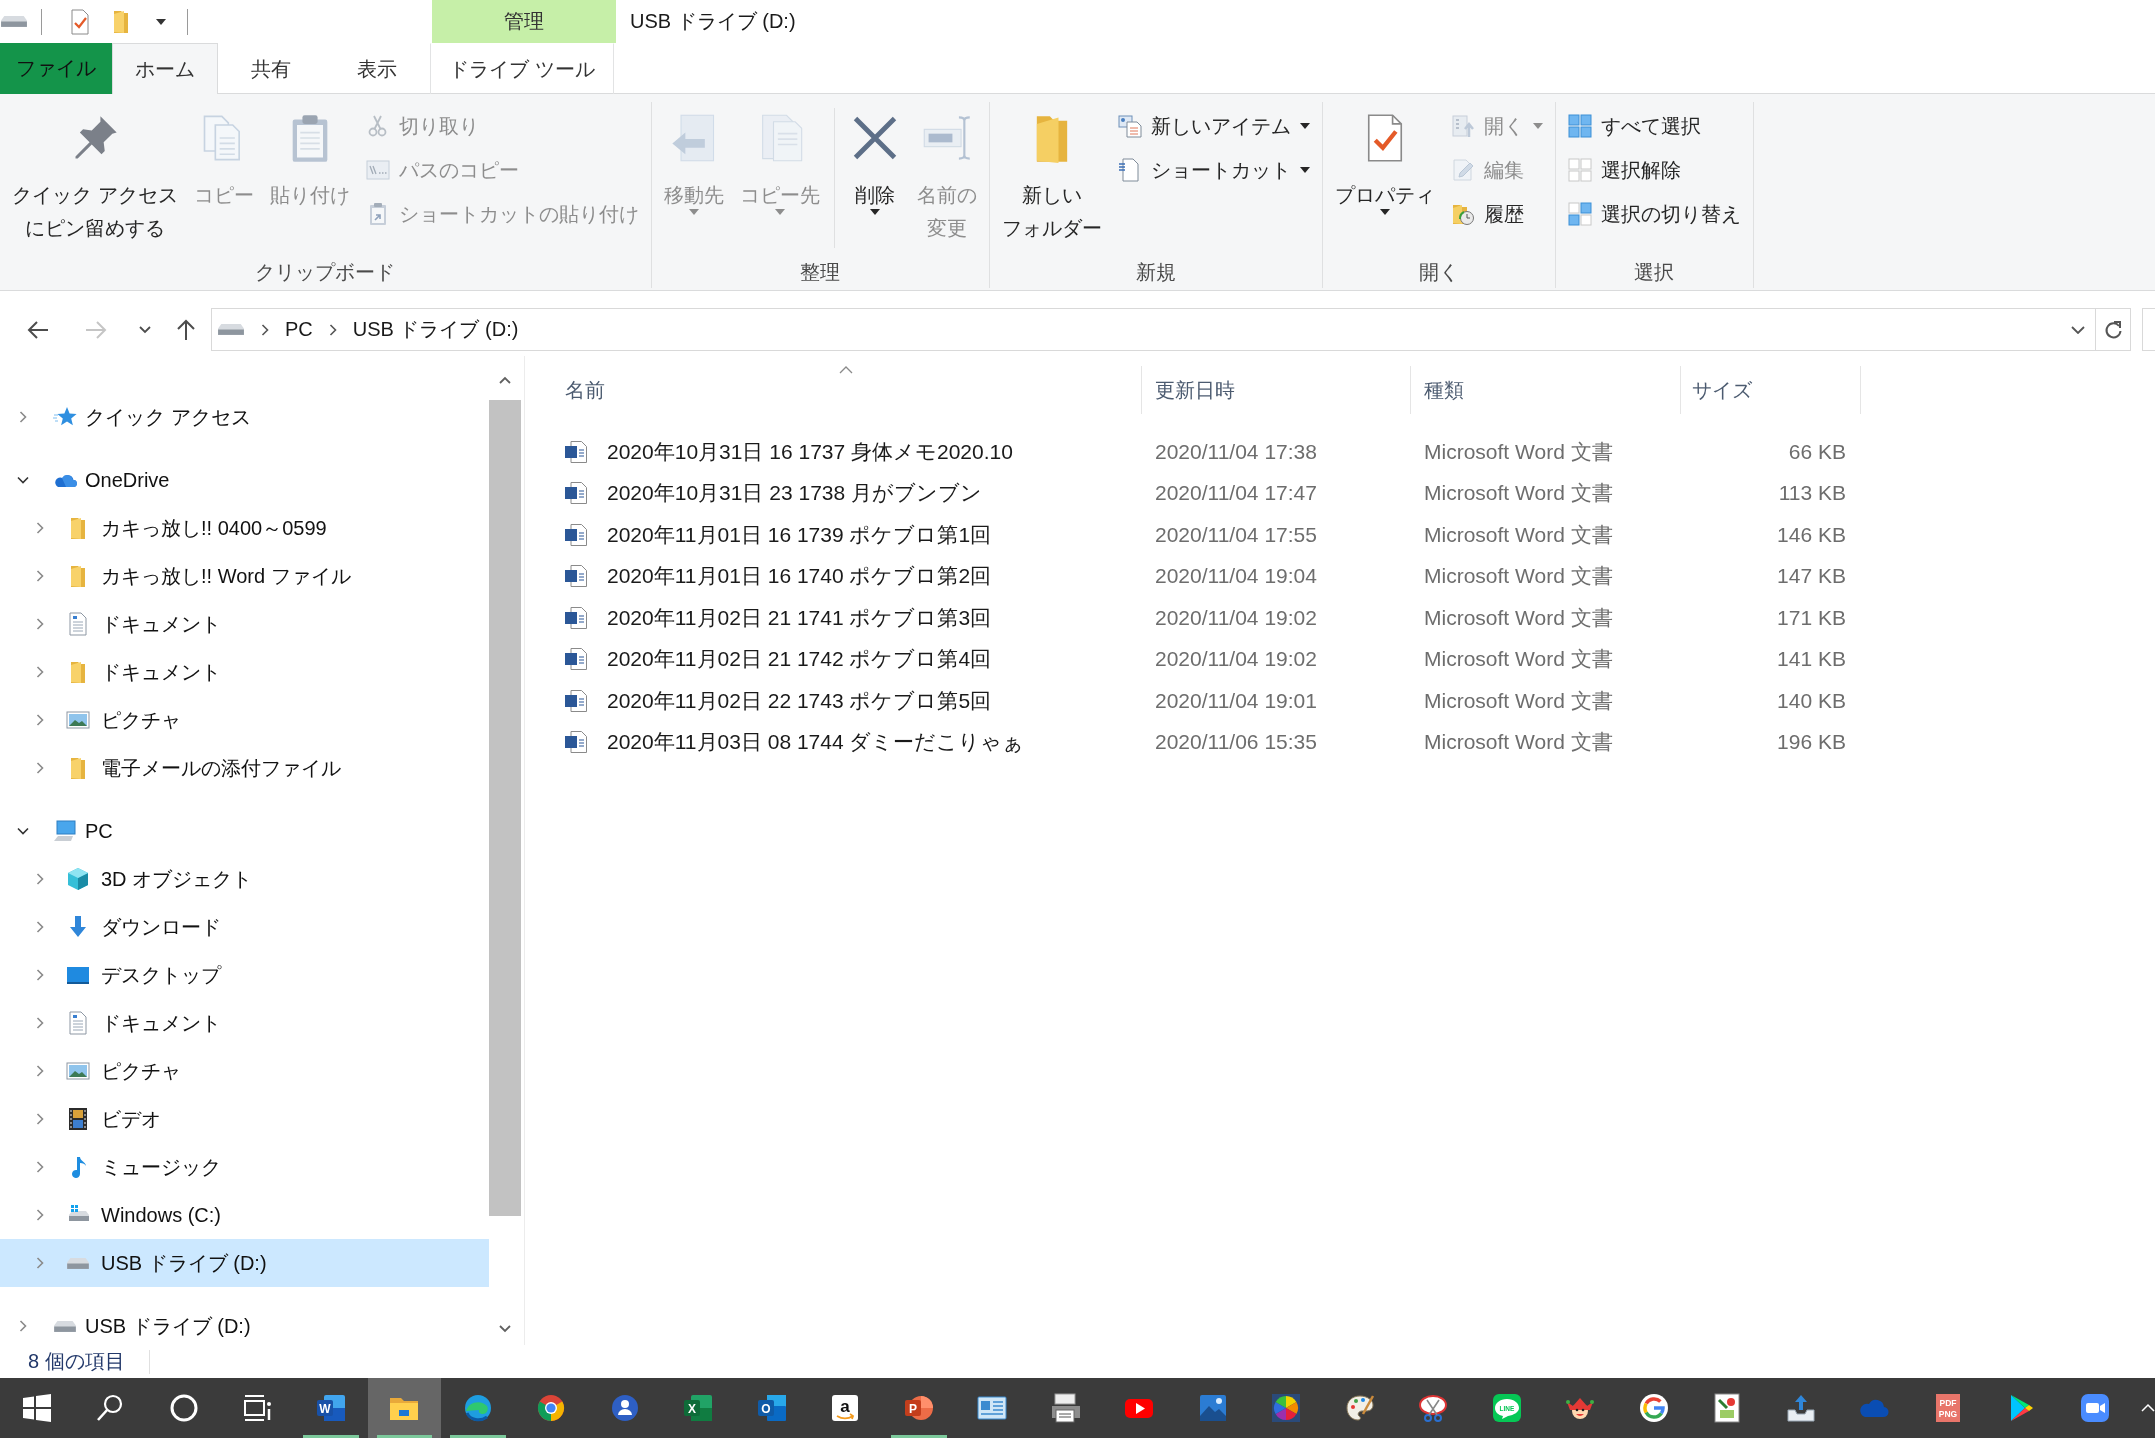 The image size is (2155, 1438). What do you see at coordinates (331, 1408) in the screenshot?
I see `taskbar-button: W` at bounding box center [331, 1408].